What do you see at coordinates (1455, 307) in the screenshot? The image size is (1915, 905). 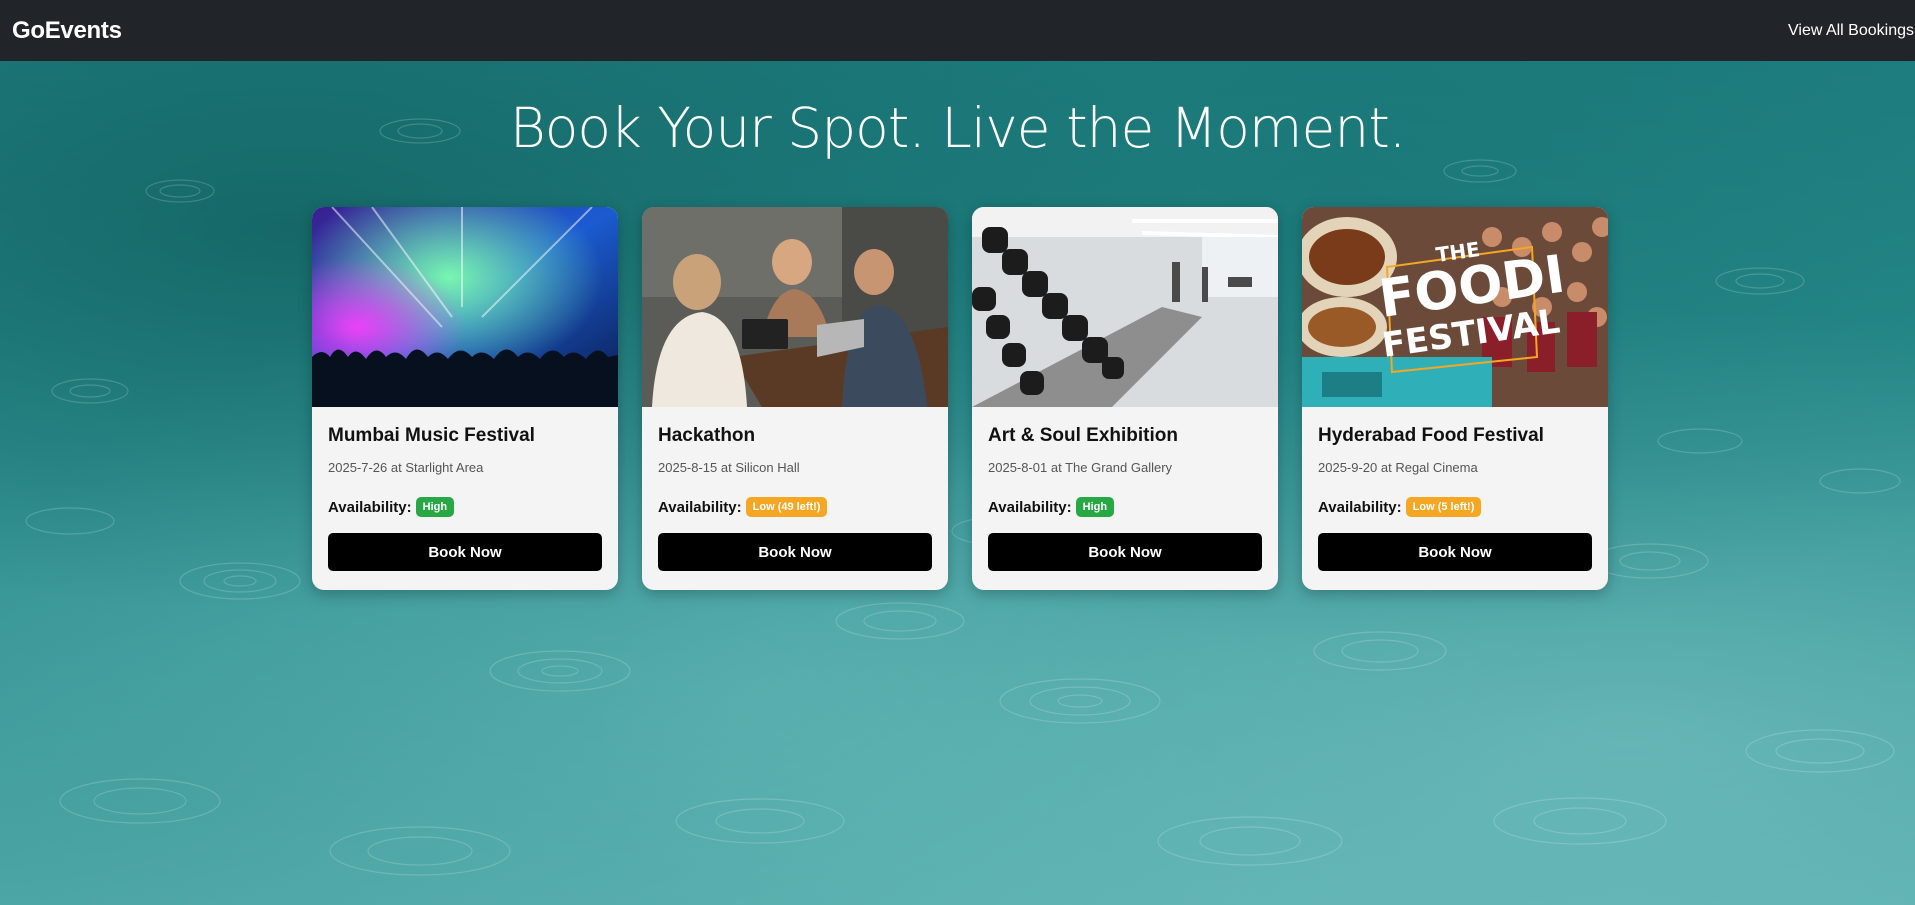 I see `event-image-food-festival: THE FOODI FESTIVAL` at bounding box center [1455, 307].